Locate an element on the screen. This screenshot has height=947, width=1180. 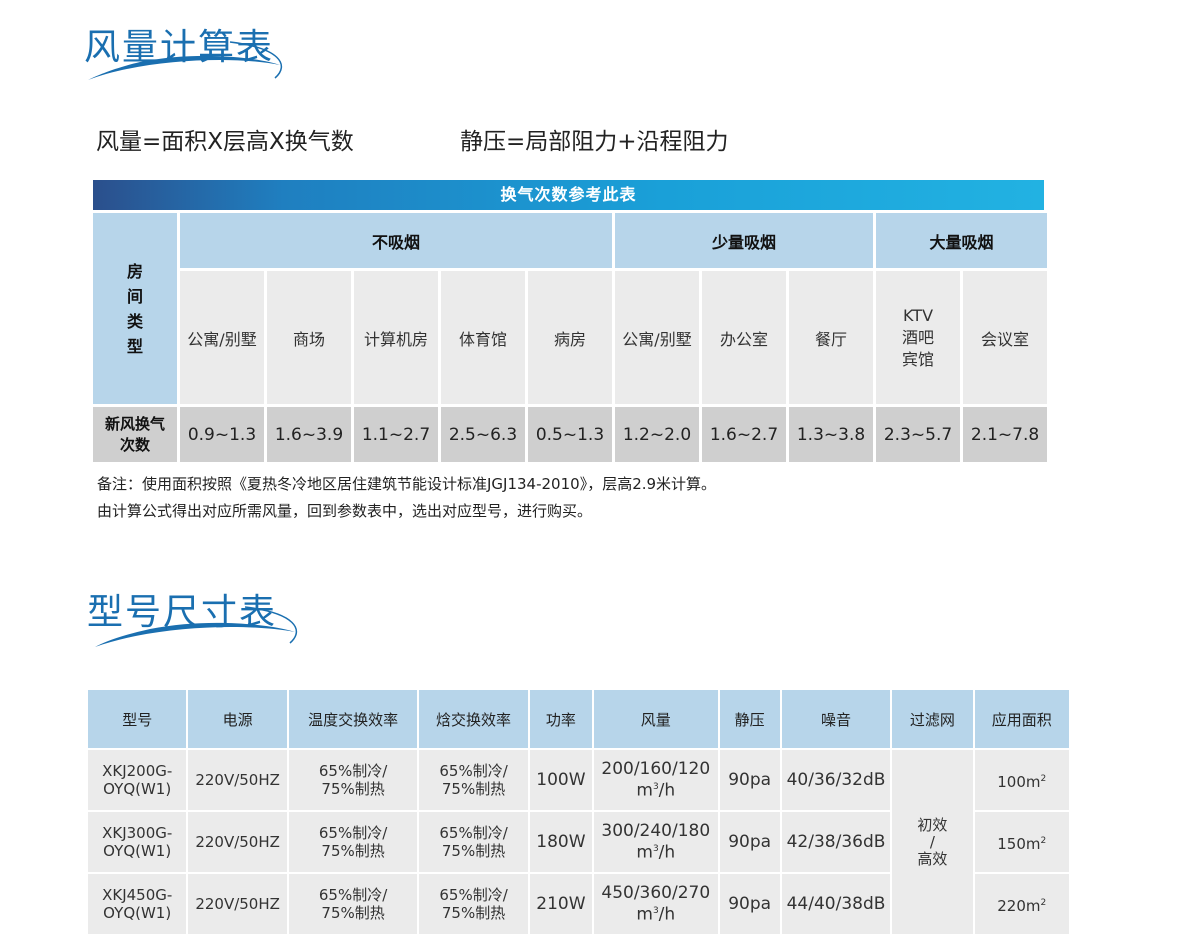
flow-unit: m3/h is located at coordinates (656, 789).